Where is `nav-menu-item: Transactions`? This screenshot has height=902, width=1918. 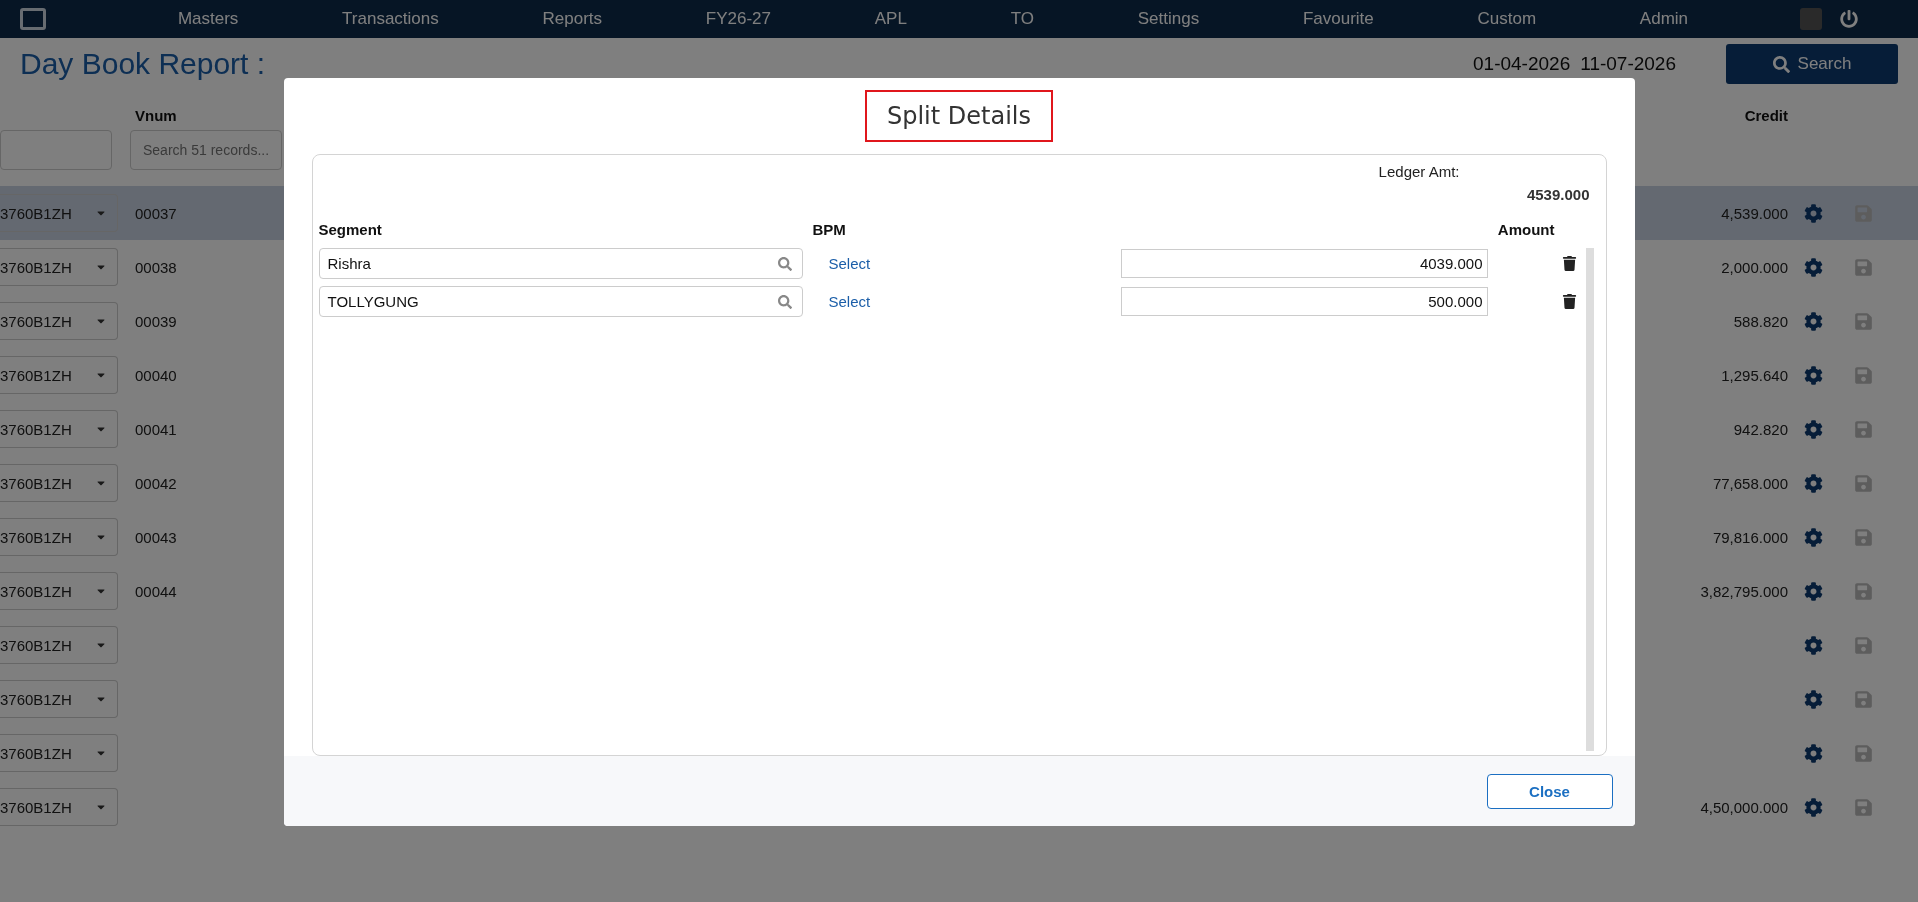 nav-menu-item: Transactions is located at coordinates (390, 19).